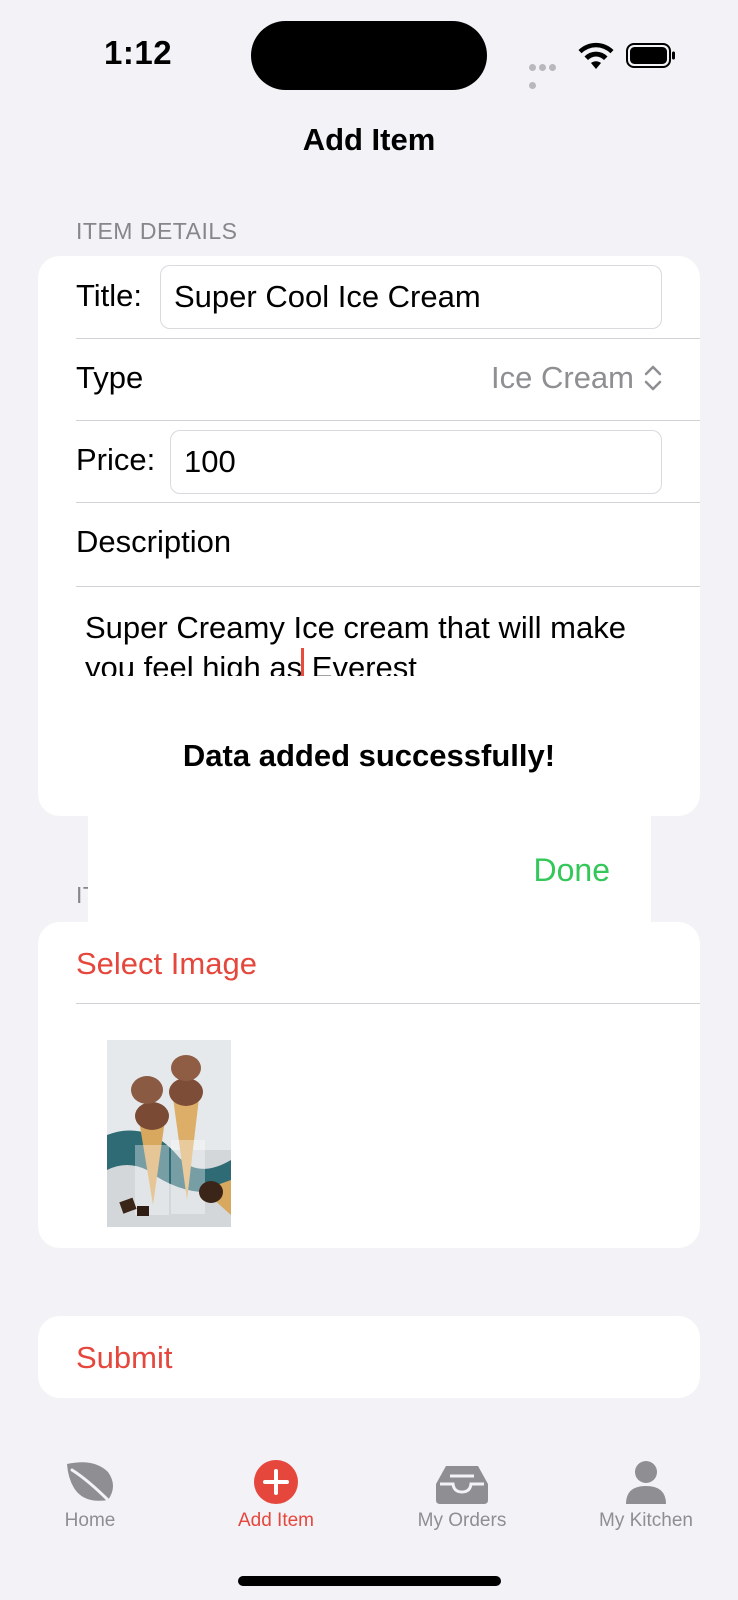  Describe the element at coordinates (650, 55) in the screenshot. I see `battery-icon` at that location.